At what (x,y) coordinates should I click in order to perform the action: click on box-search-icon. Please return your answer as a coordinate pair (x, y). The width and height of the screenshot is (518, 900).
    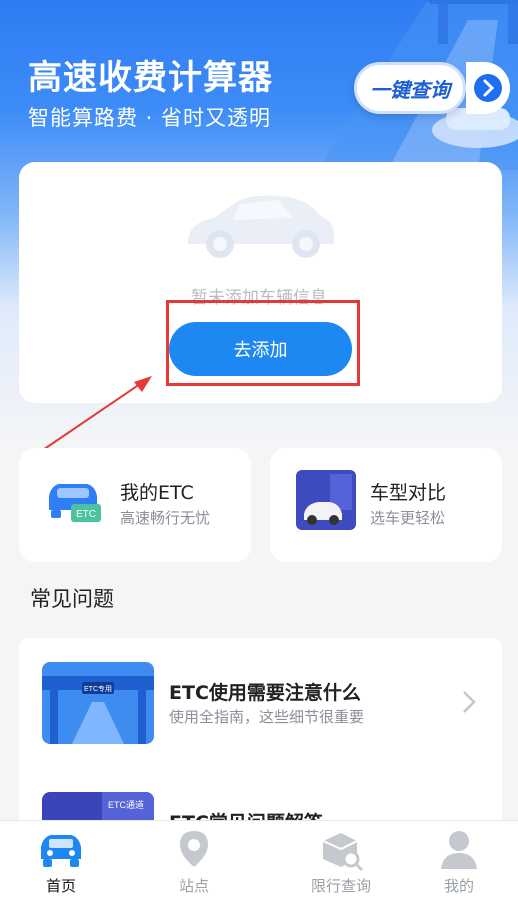
    Looking at the image, I should click on (343, 852).